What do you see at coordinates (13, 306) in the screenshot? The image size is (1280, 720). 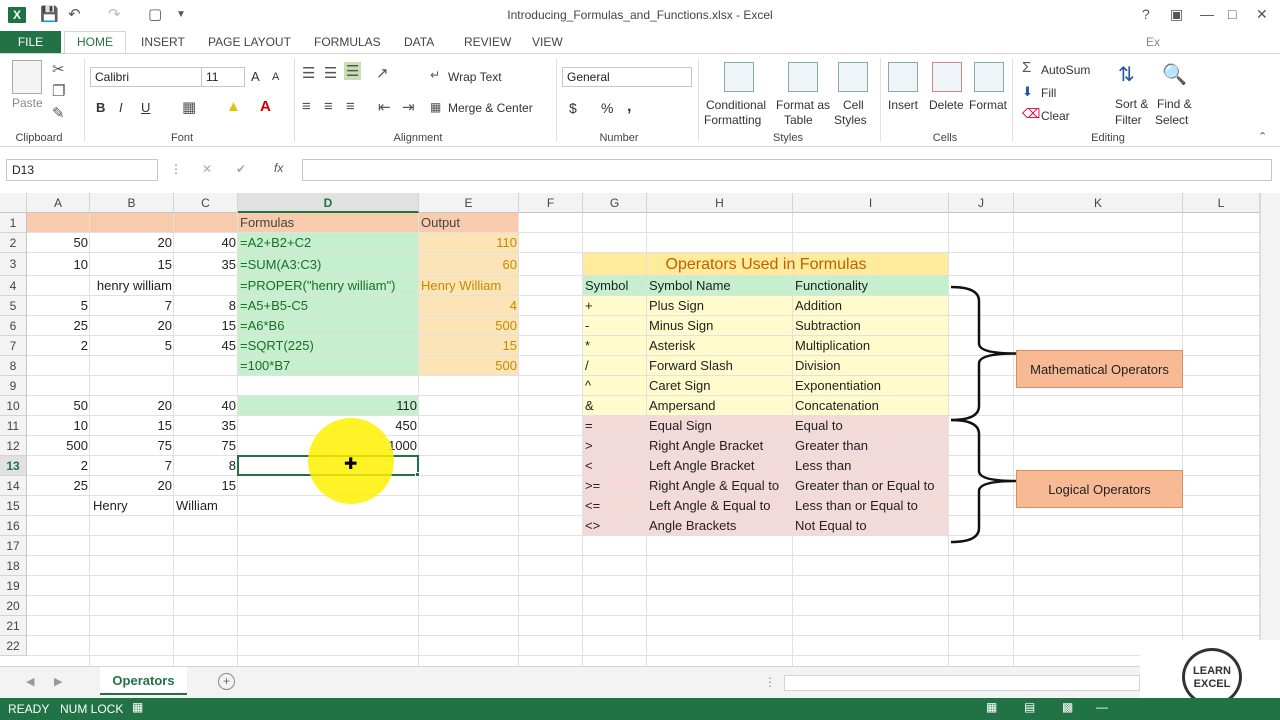 I see `row-header-5: 5` at bounding box center [13, 306].